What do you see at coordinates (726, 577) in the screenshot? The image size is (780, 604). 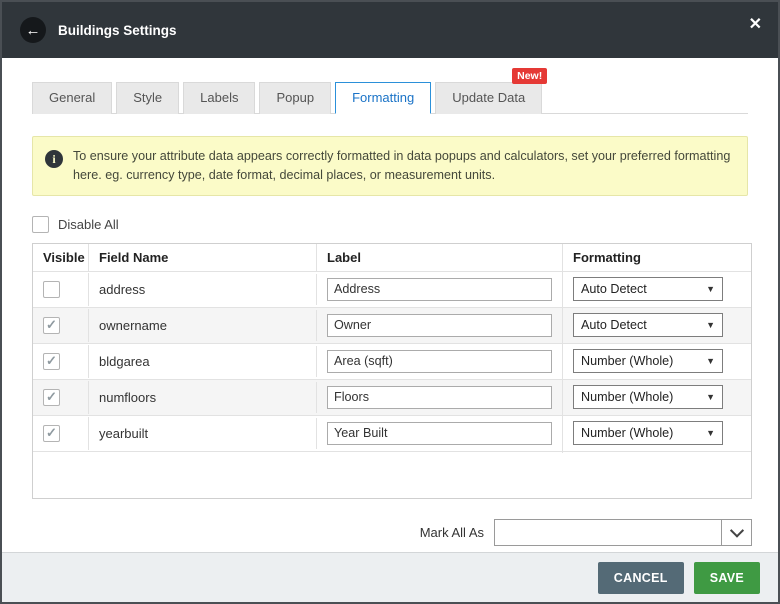 I see `save-button: SAVE` at bounding box center [726, 577].